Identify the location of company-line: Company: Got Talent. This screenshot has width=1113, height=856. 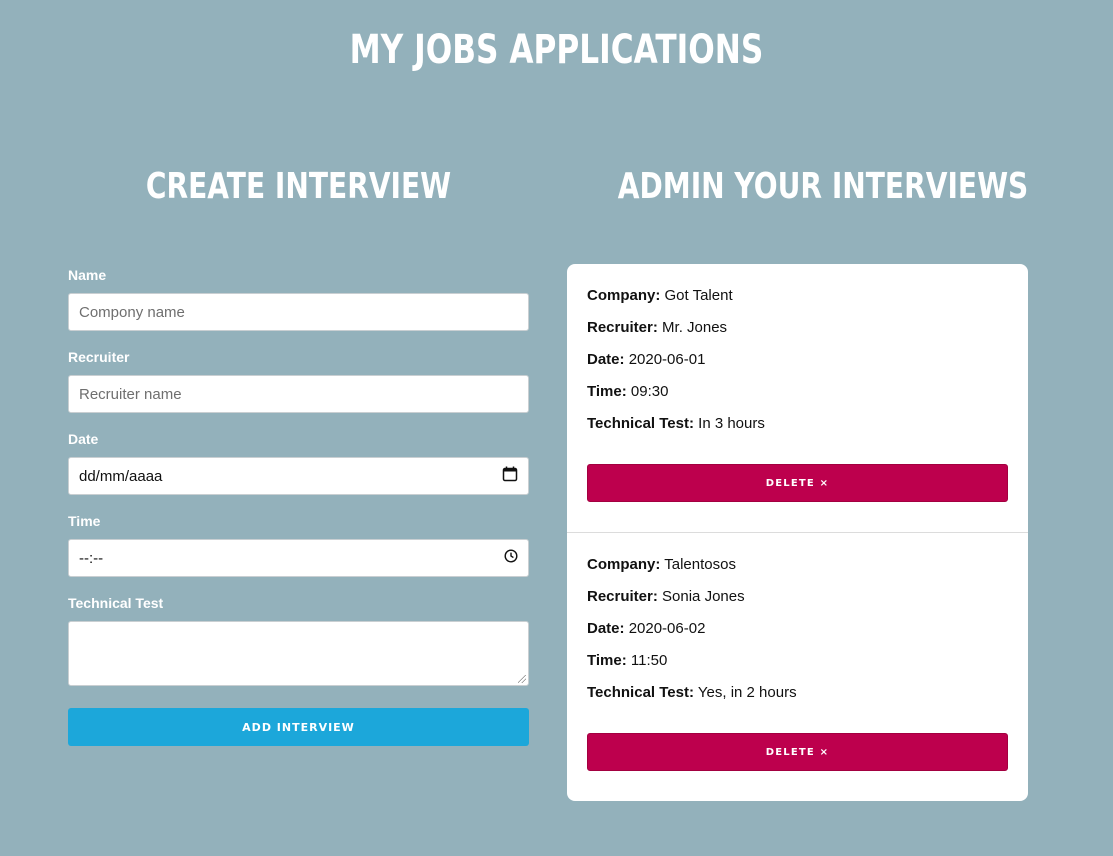
(660, 296).